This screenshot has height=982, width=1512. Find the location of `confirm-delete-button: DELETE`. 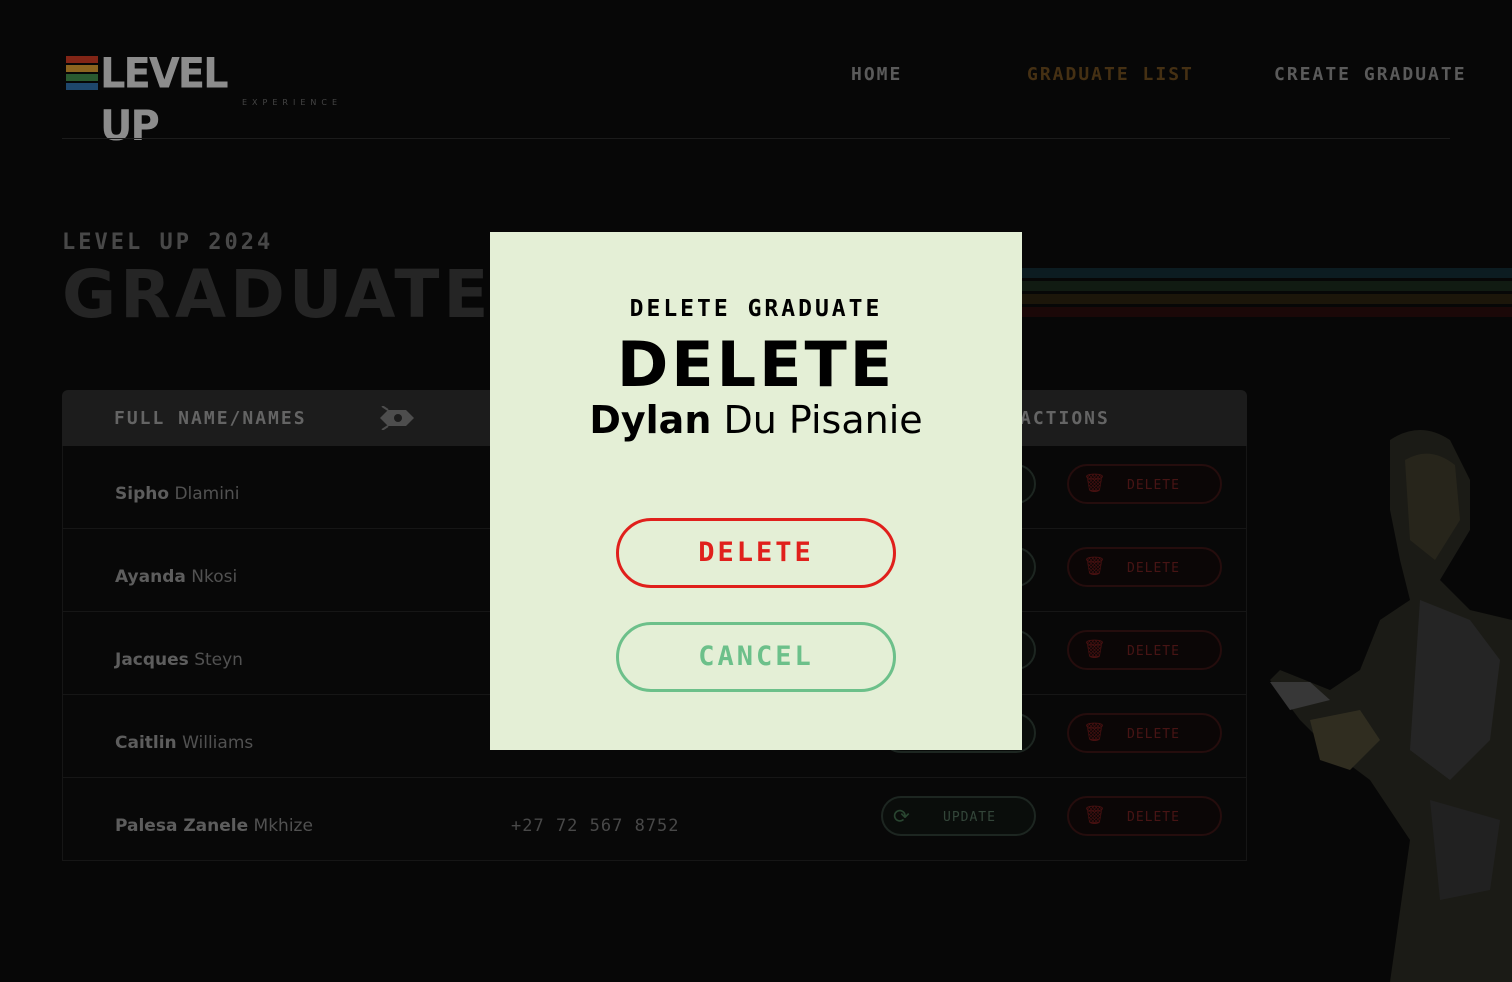

confirm-delete-button: DELETE is located at coordinates (756, 553).